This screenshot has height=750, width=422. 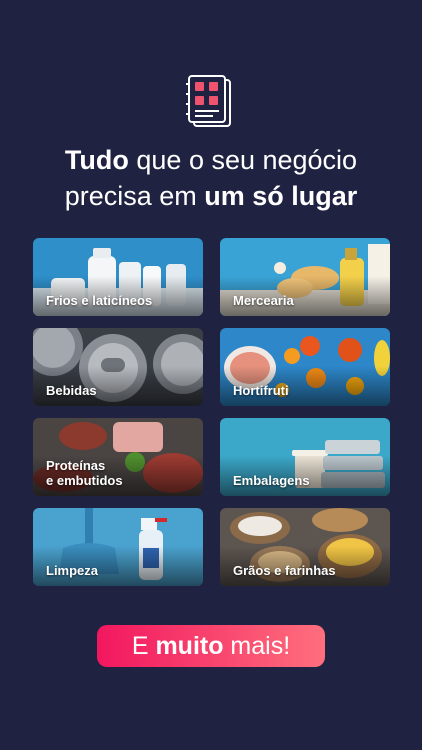 What do you see at coordinates (118, 367) in the screenshot?
I see `category-card-bebidas: Bebidas` at bounding box center [118, 367].